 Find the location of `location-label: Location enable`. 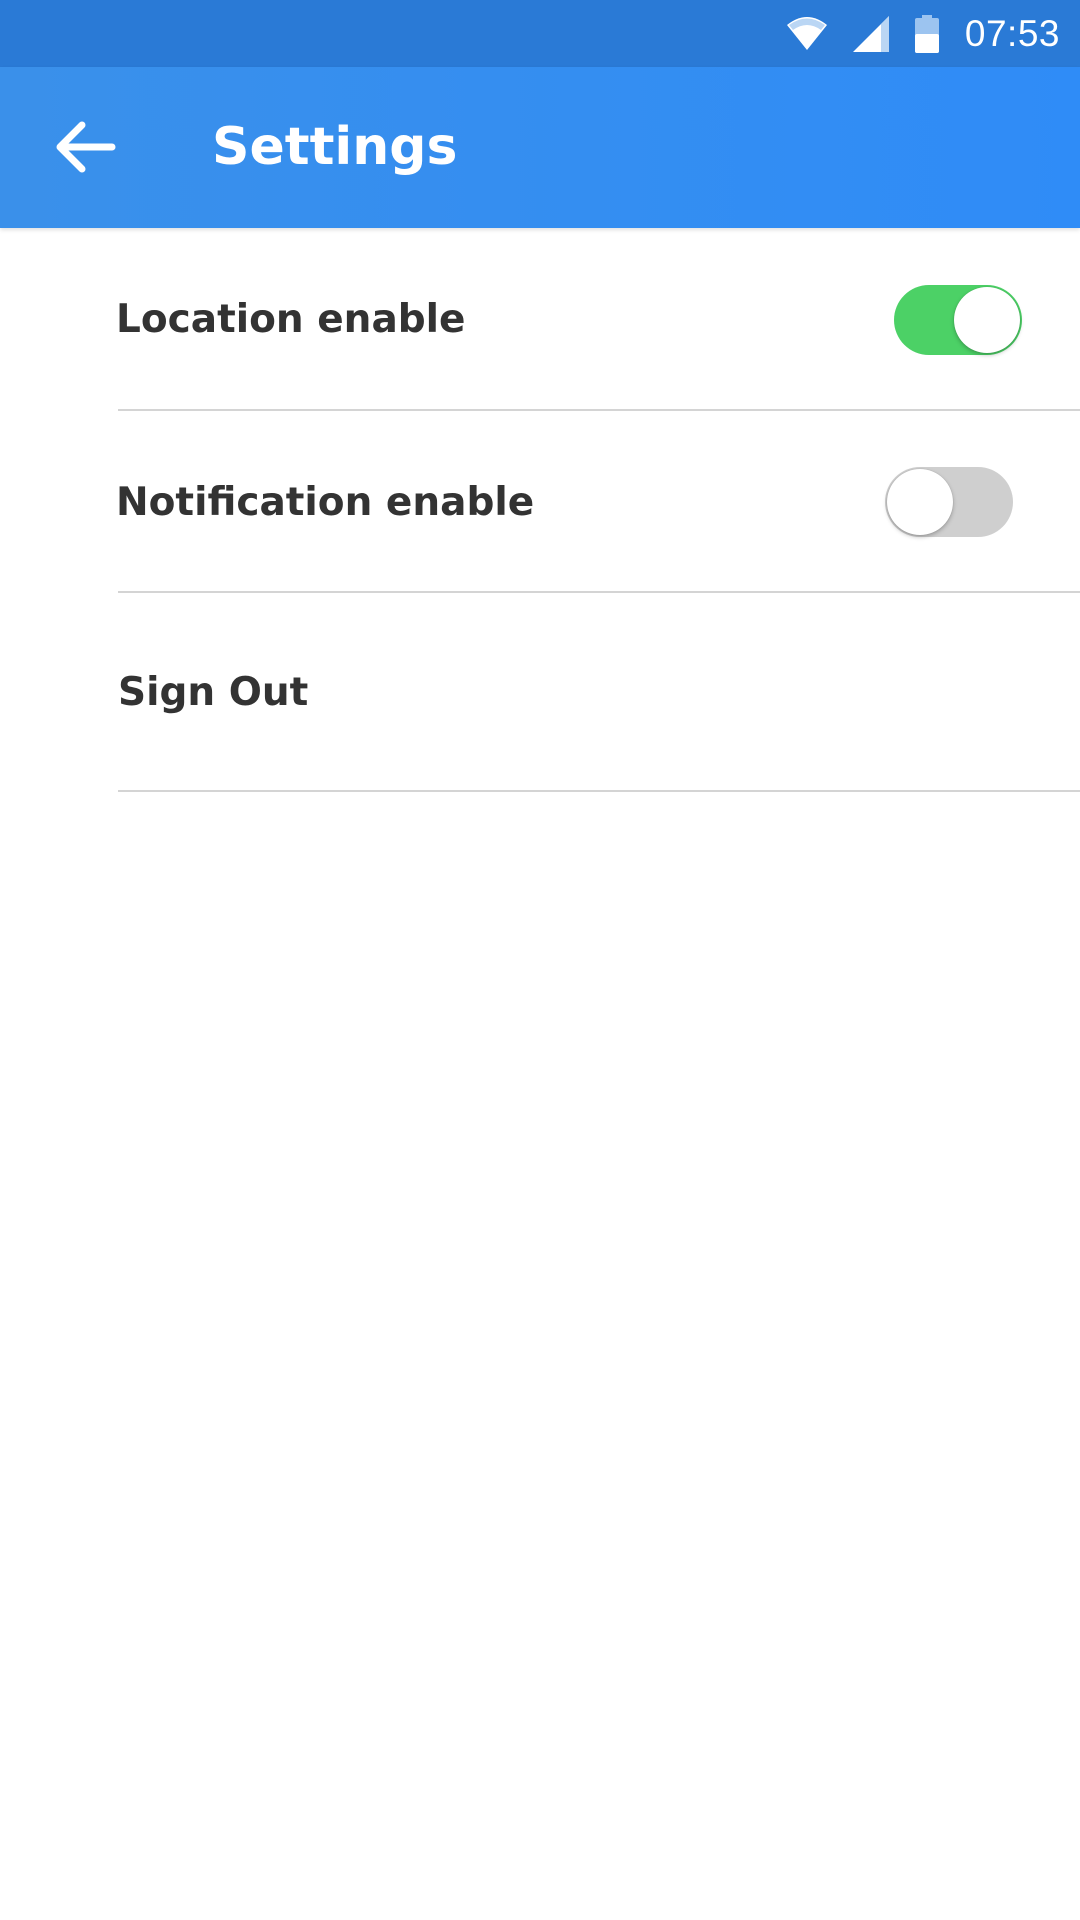

location-label: Location enable is located at coordinates (291, 319).